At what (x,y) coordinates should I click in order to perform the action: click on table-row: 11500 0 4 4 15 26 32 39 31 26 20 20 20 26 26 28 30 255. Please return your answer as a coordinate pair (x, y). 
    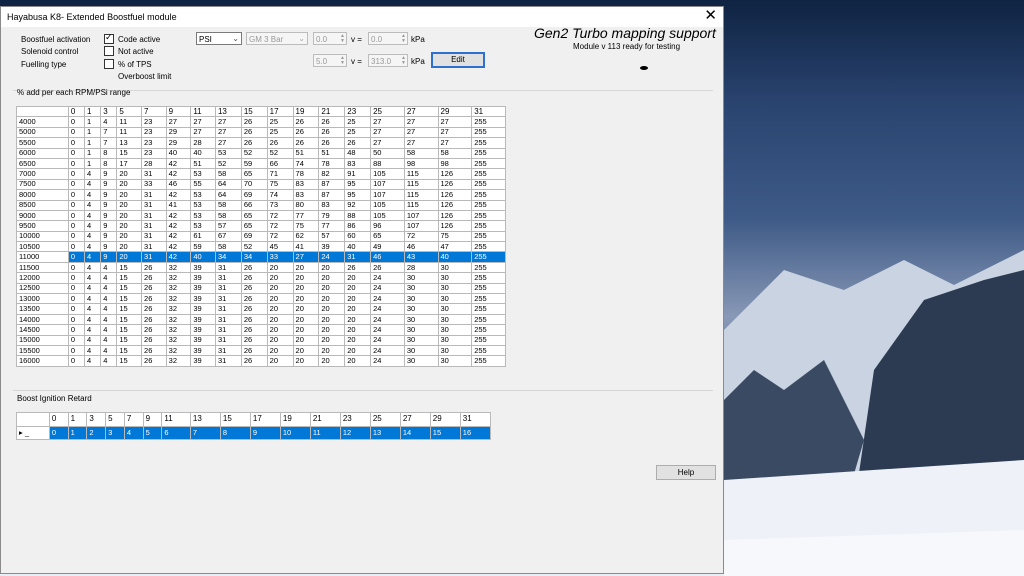
    Looking at the image, I should click on (261, 267).